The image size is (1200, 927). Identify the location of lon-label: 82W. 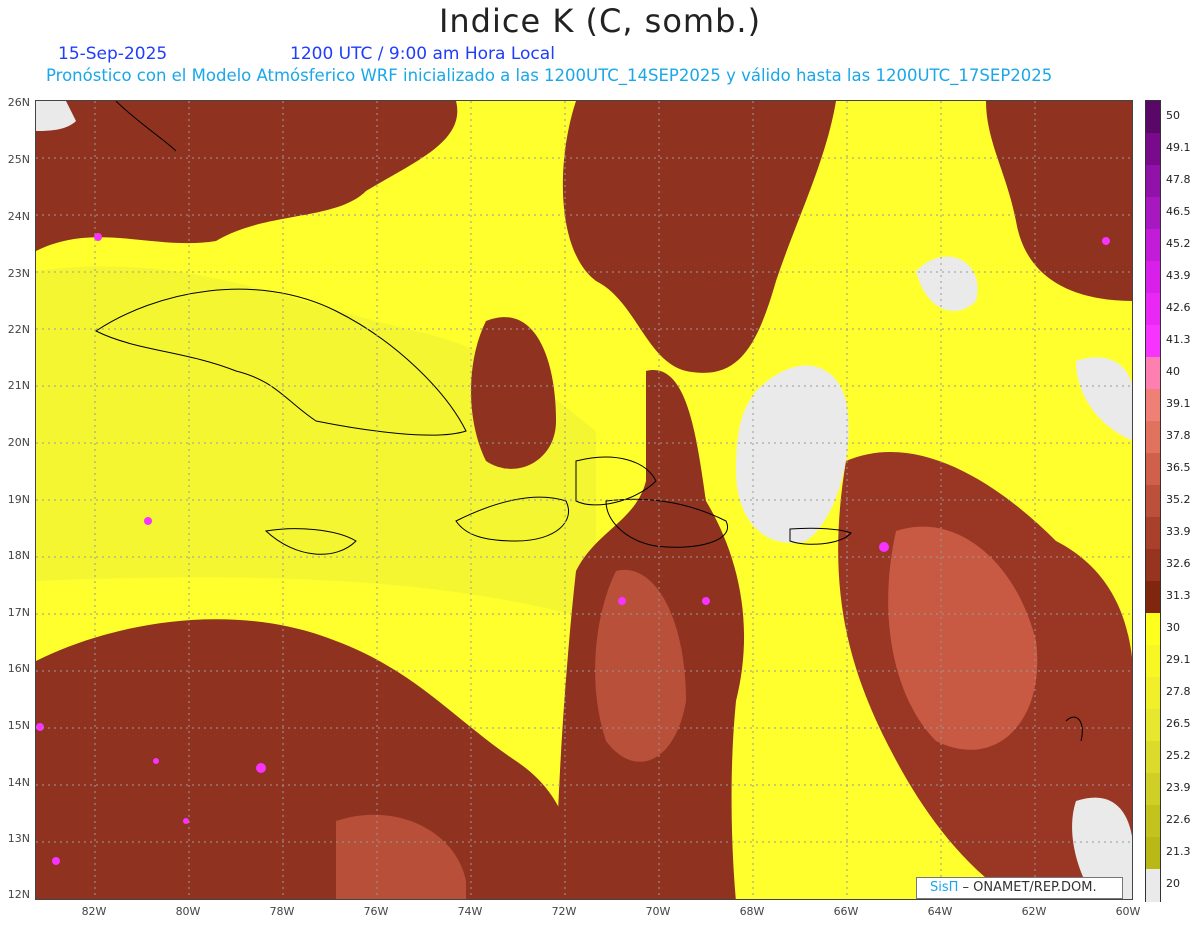
(94, 911).